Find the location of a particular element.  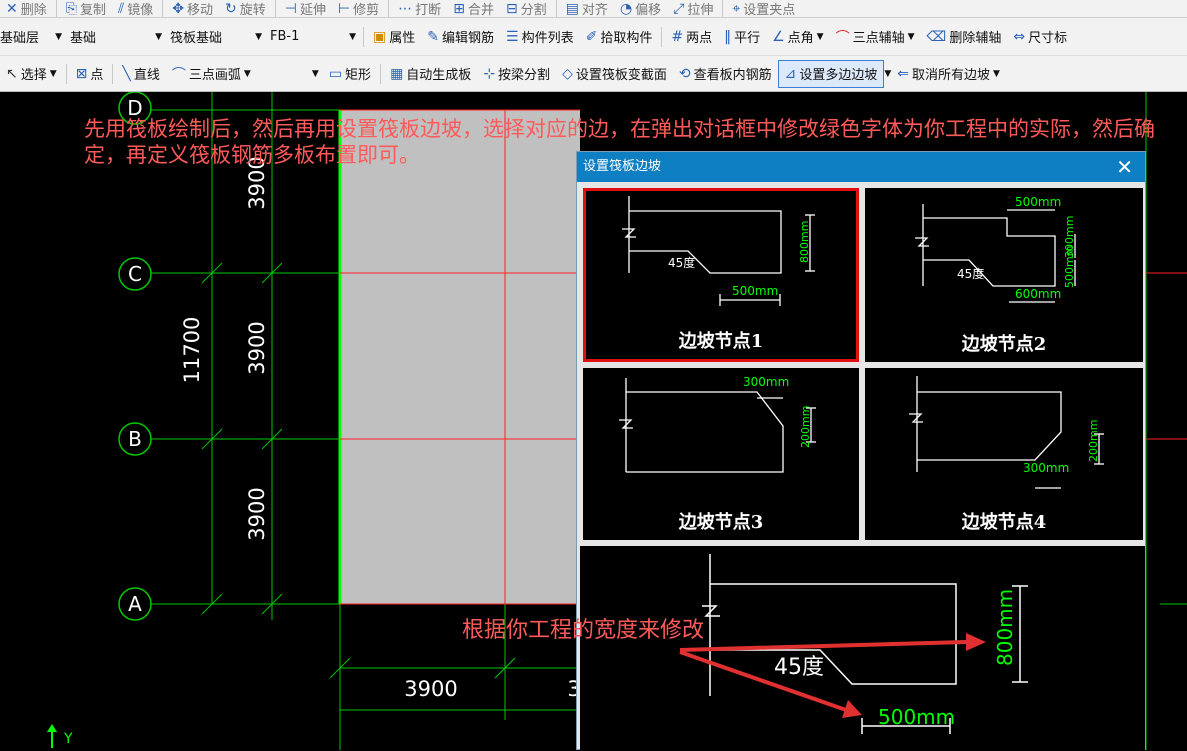

stretch-button: ⤢ 拉伸 is located at coordinates (693, 9).